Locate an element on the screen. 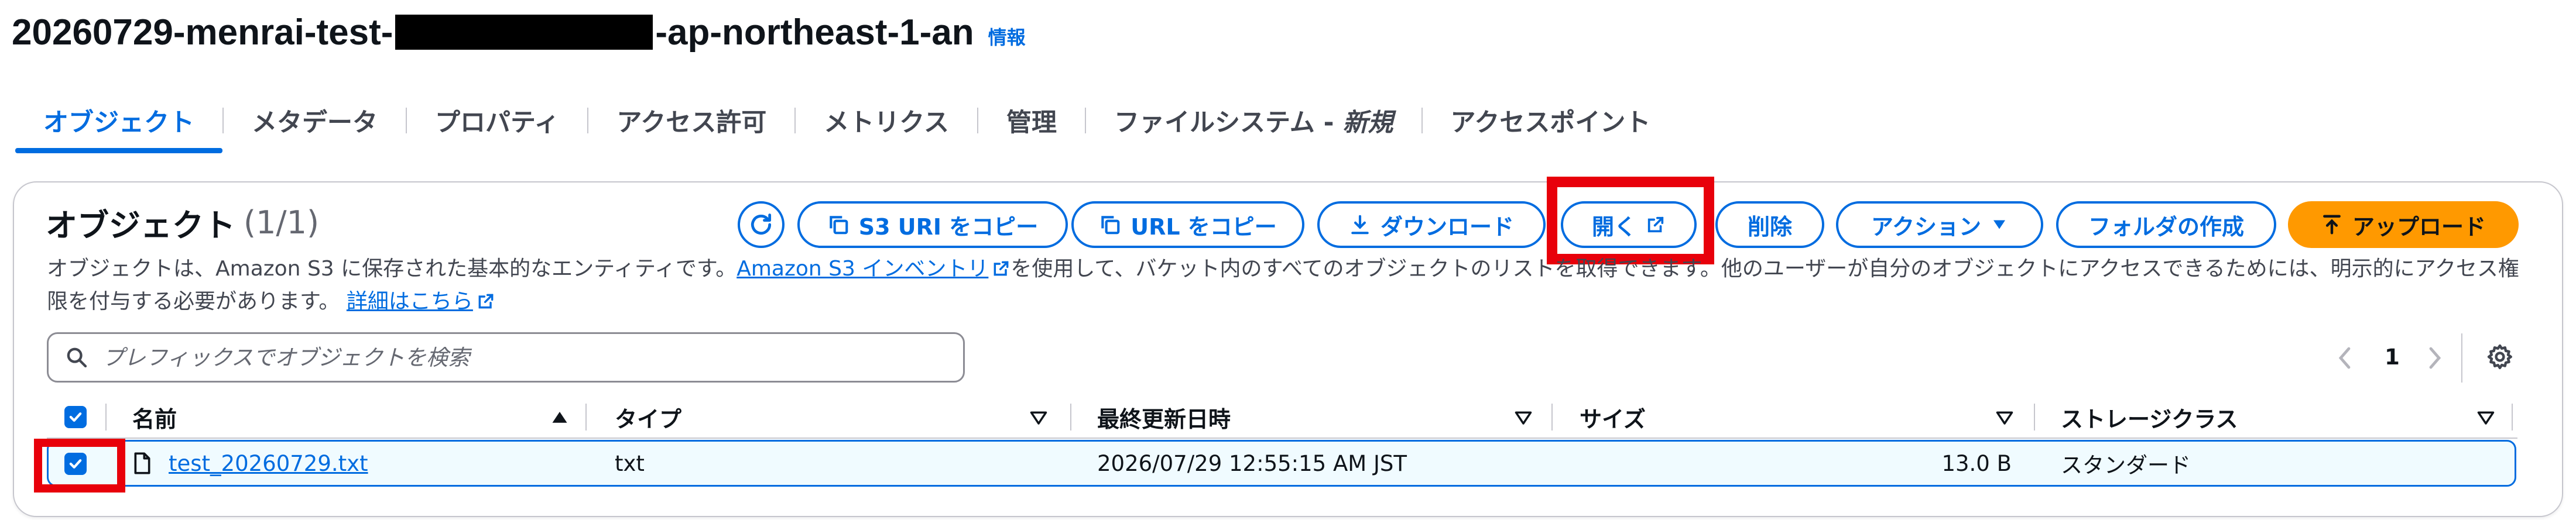  bucket-name-suffix: -ap-northeast-1-an is located at coordinates (814, 32).